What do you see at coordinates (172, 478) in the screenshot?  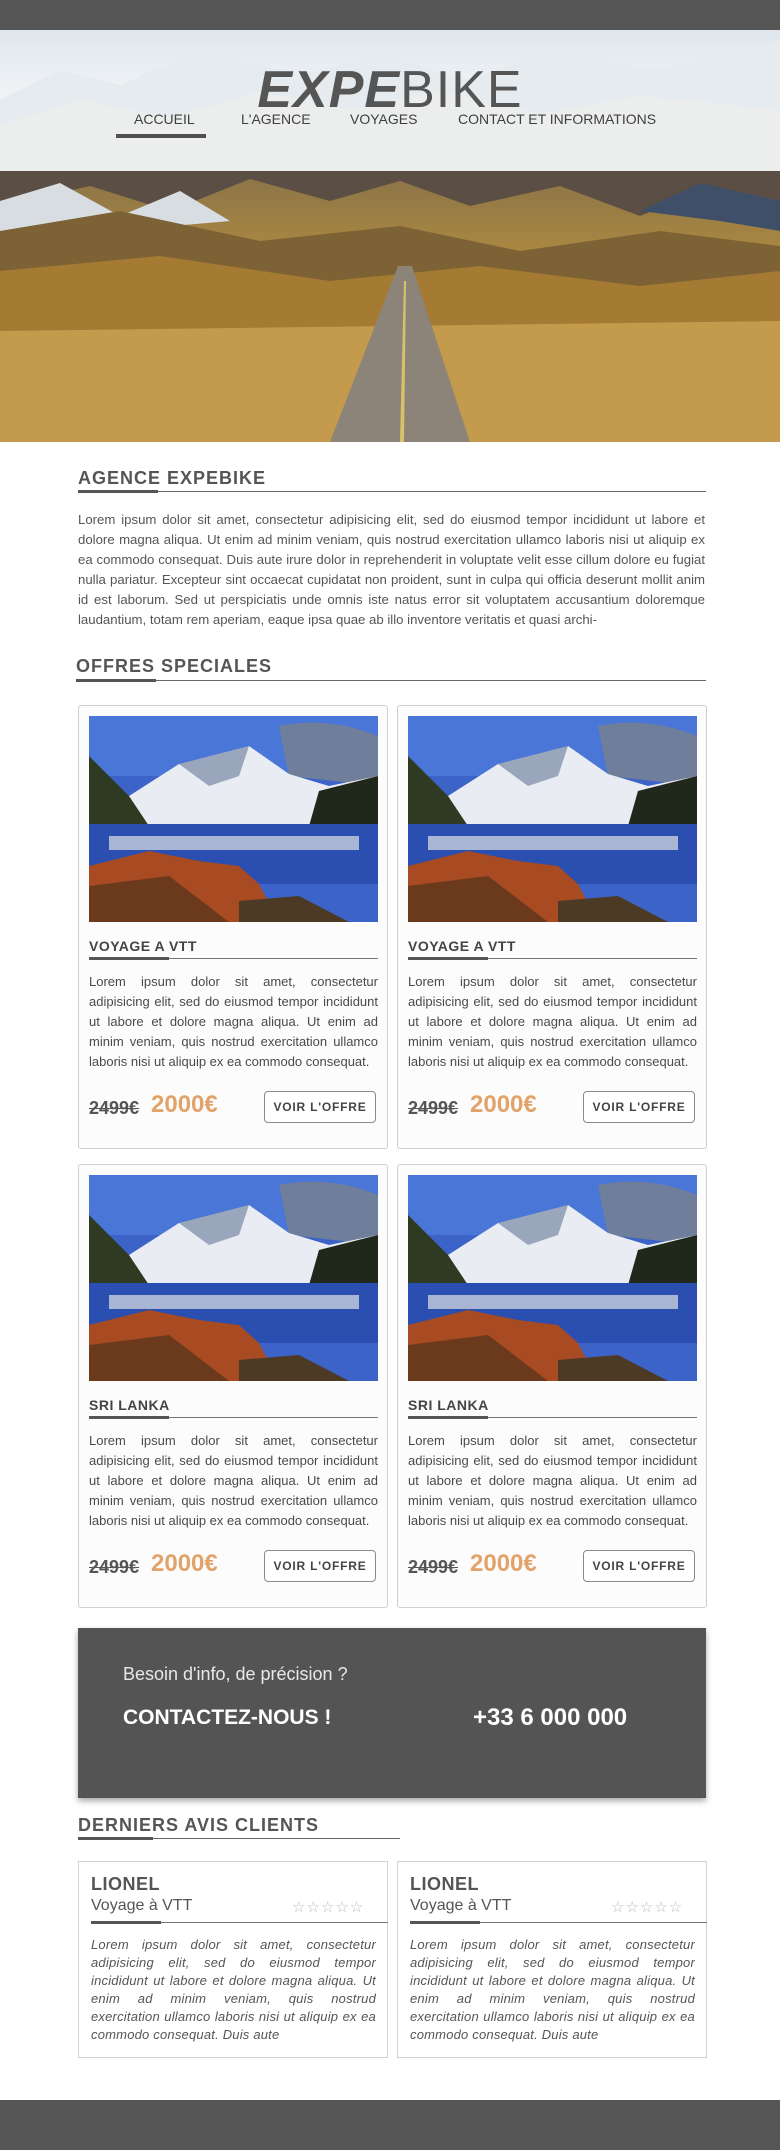 I see `agency-title: AGENCE EXPEBIKE` at bounding box center [172, 478].